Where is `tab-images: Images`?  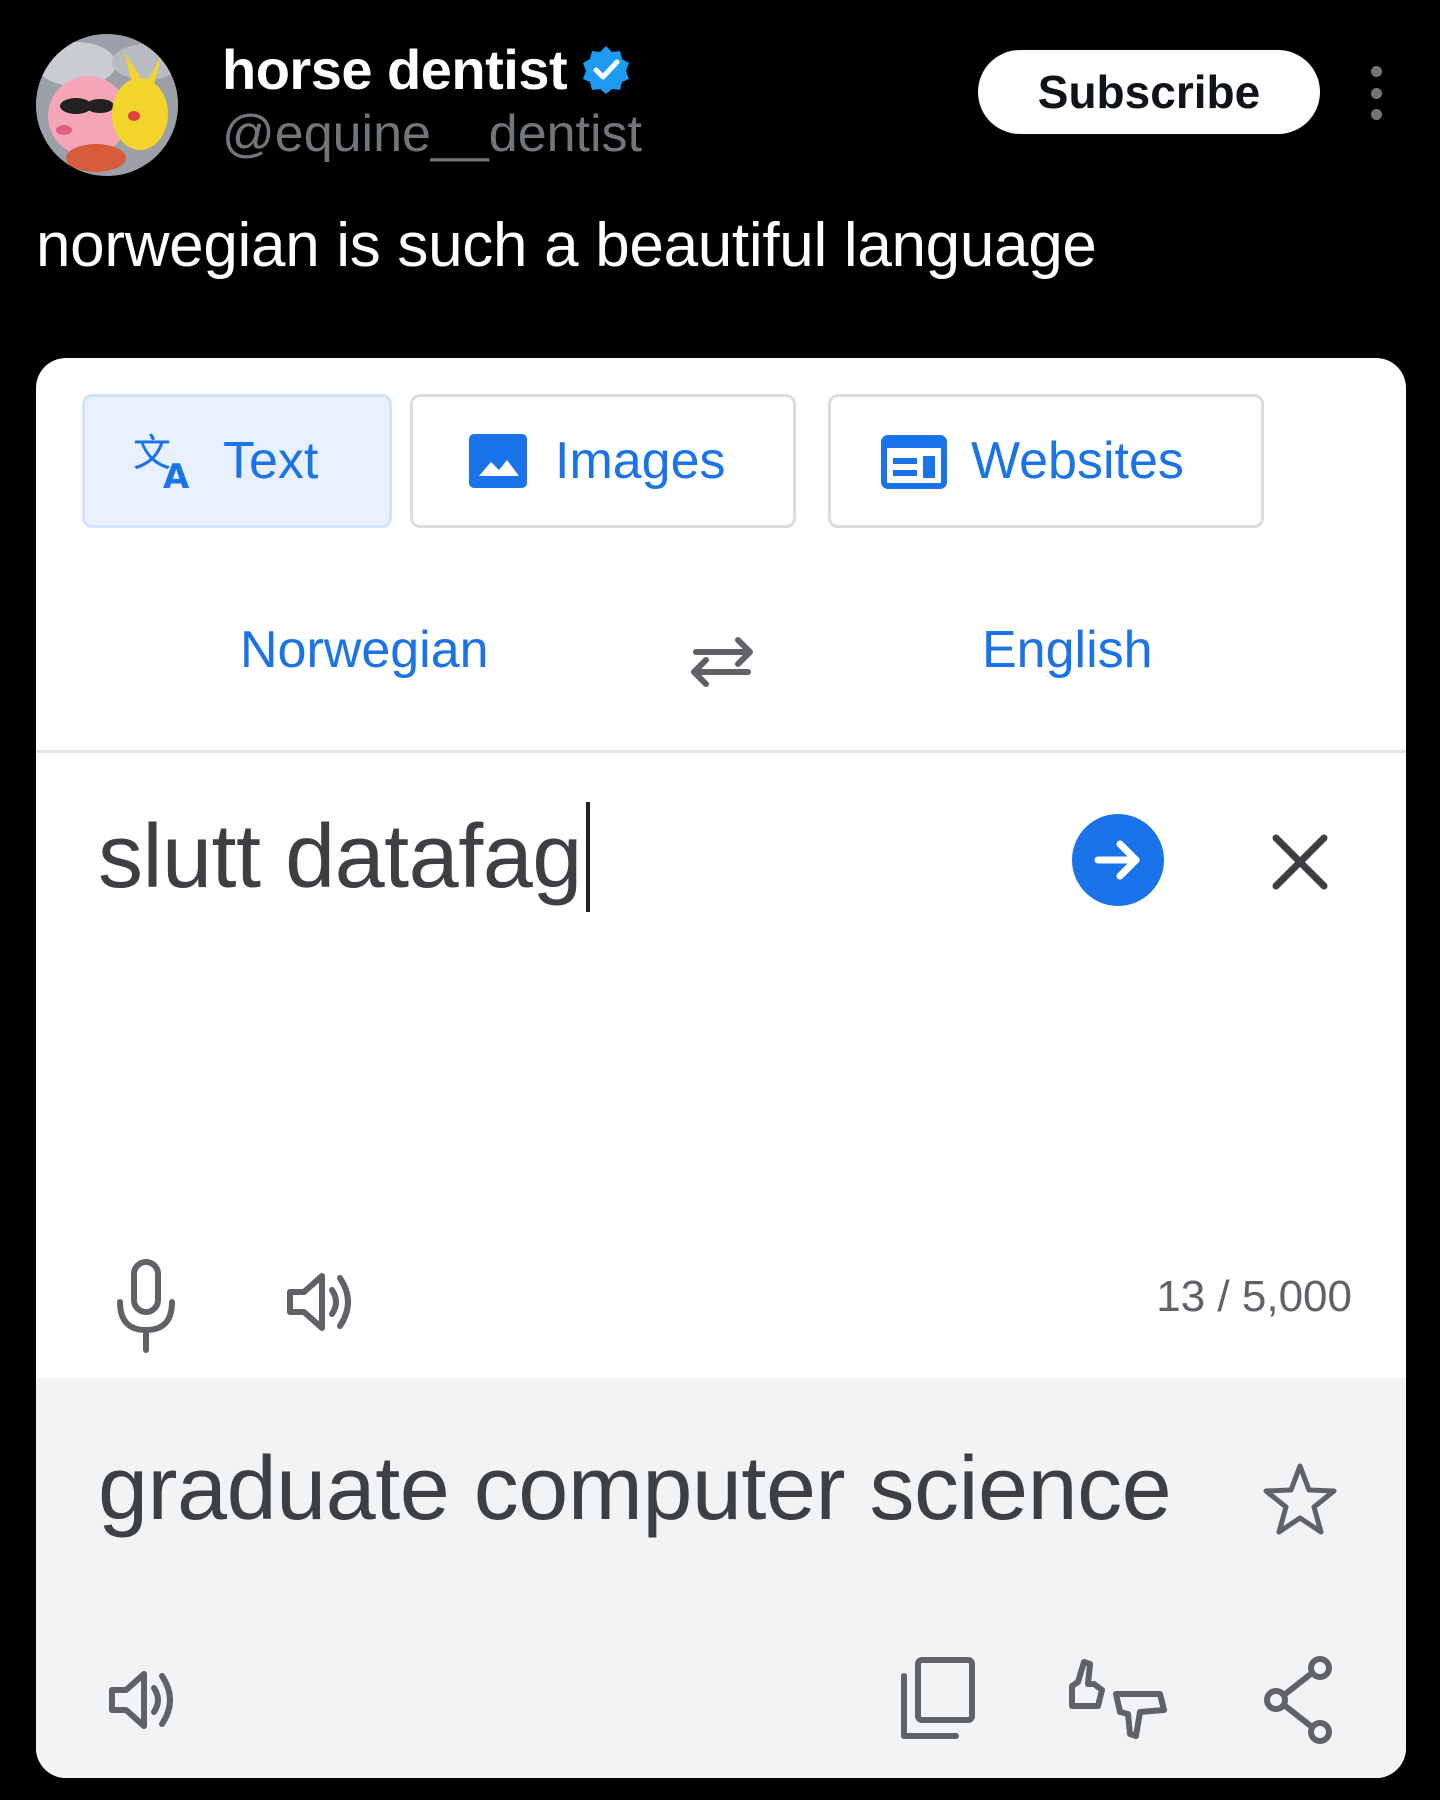 tab-images: Images is located at coordinates (603, 461).